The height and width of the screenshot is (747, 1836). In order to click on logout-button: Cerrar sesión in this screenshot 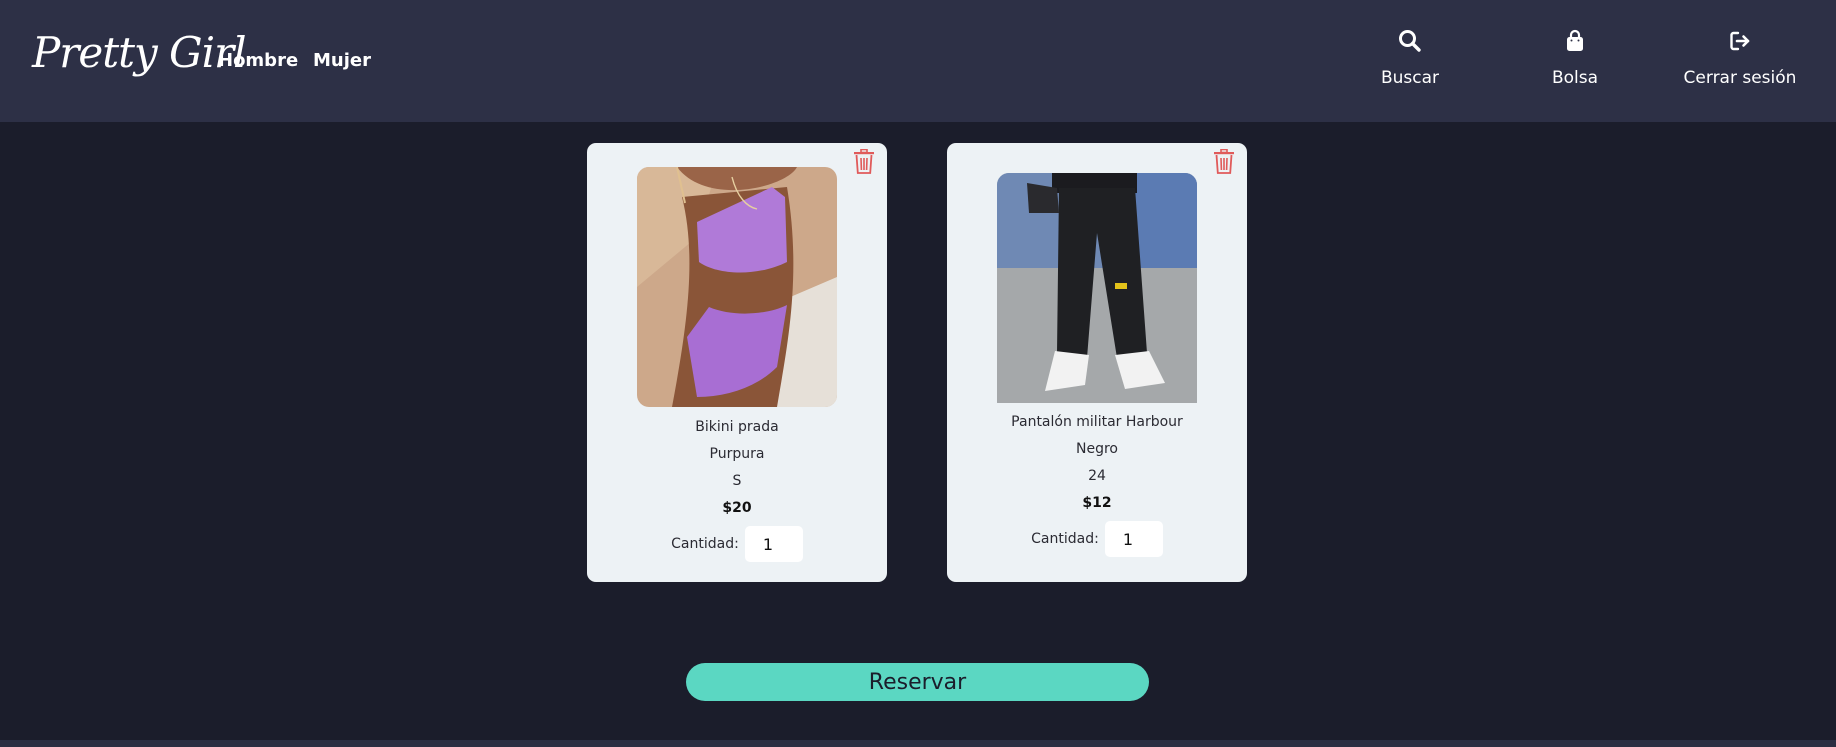, I will do `click(1740, 57)`.